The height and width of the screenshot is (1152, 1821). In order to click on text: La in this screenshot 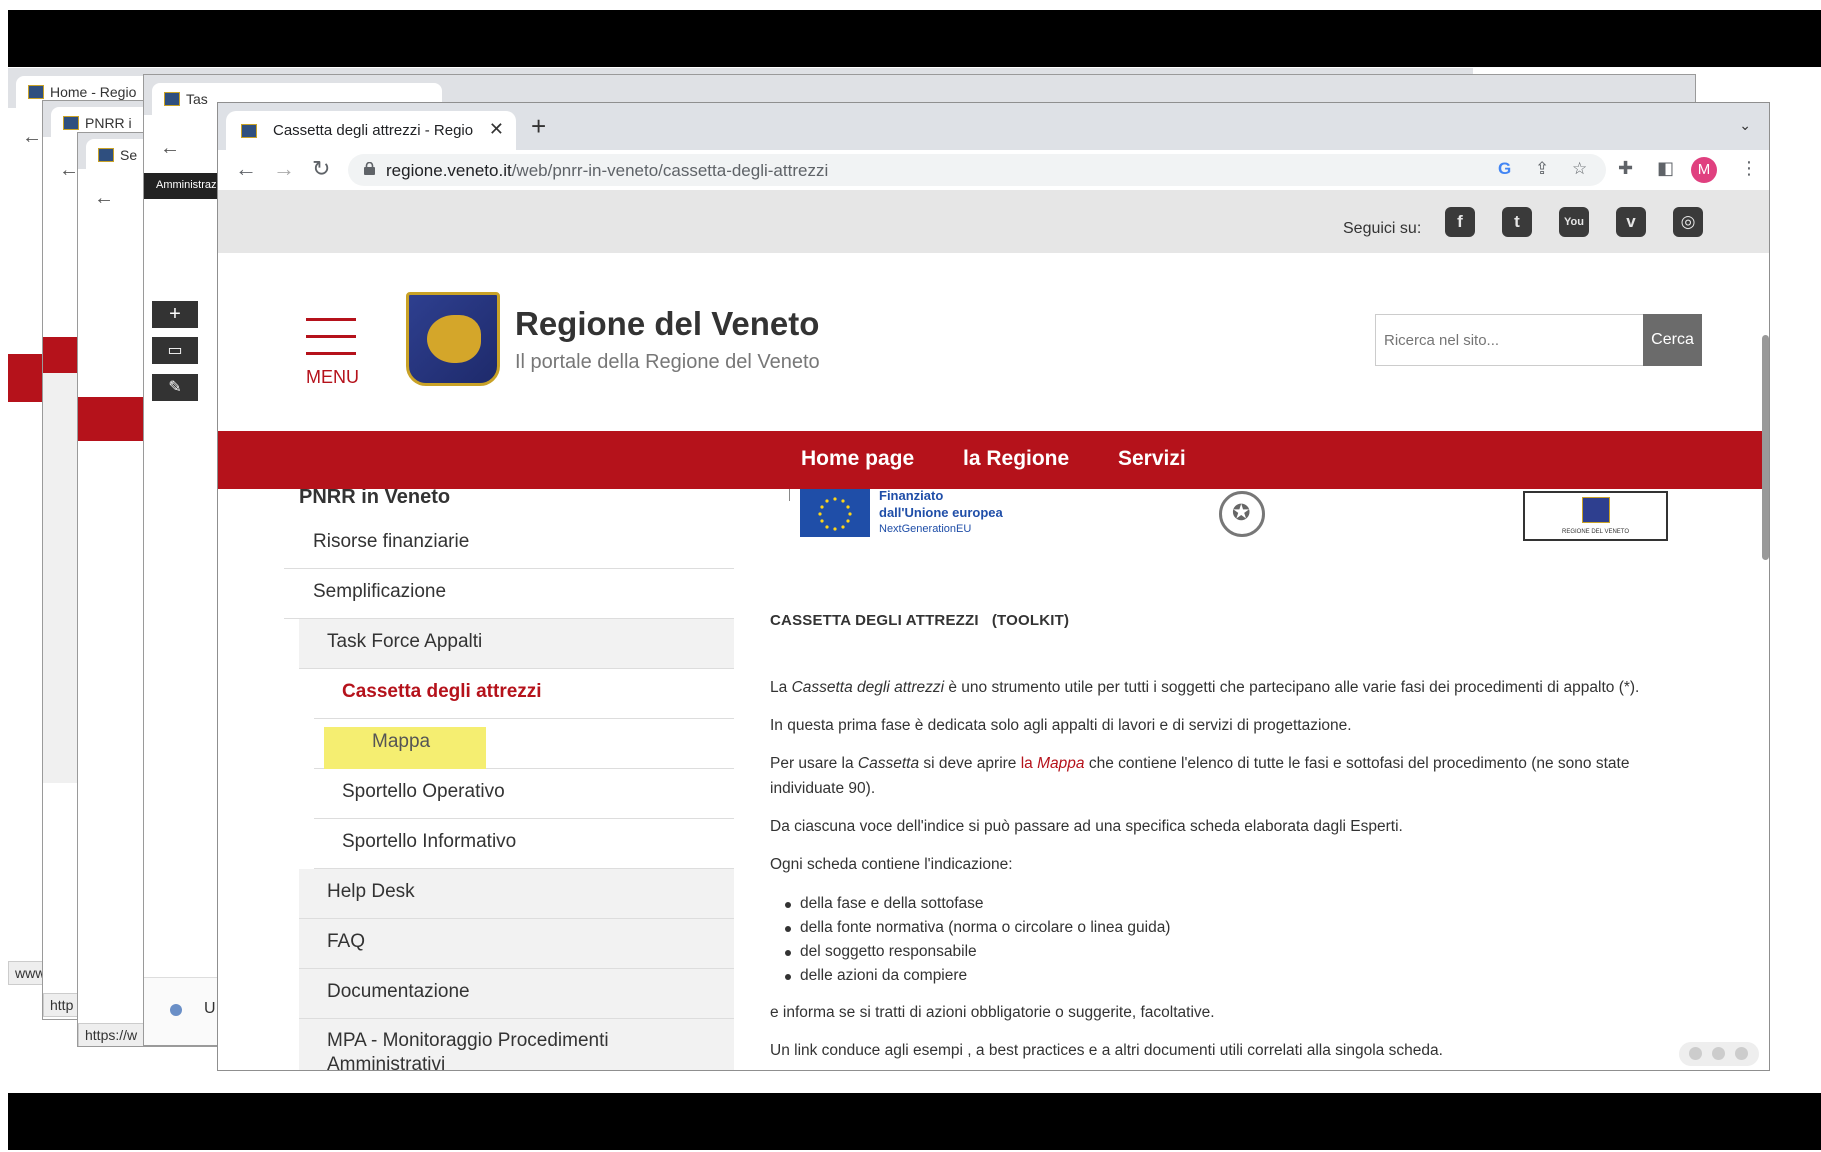, I will do `click(781, 687)`.